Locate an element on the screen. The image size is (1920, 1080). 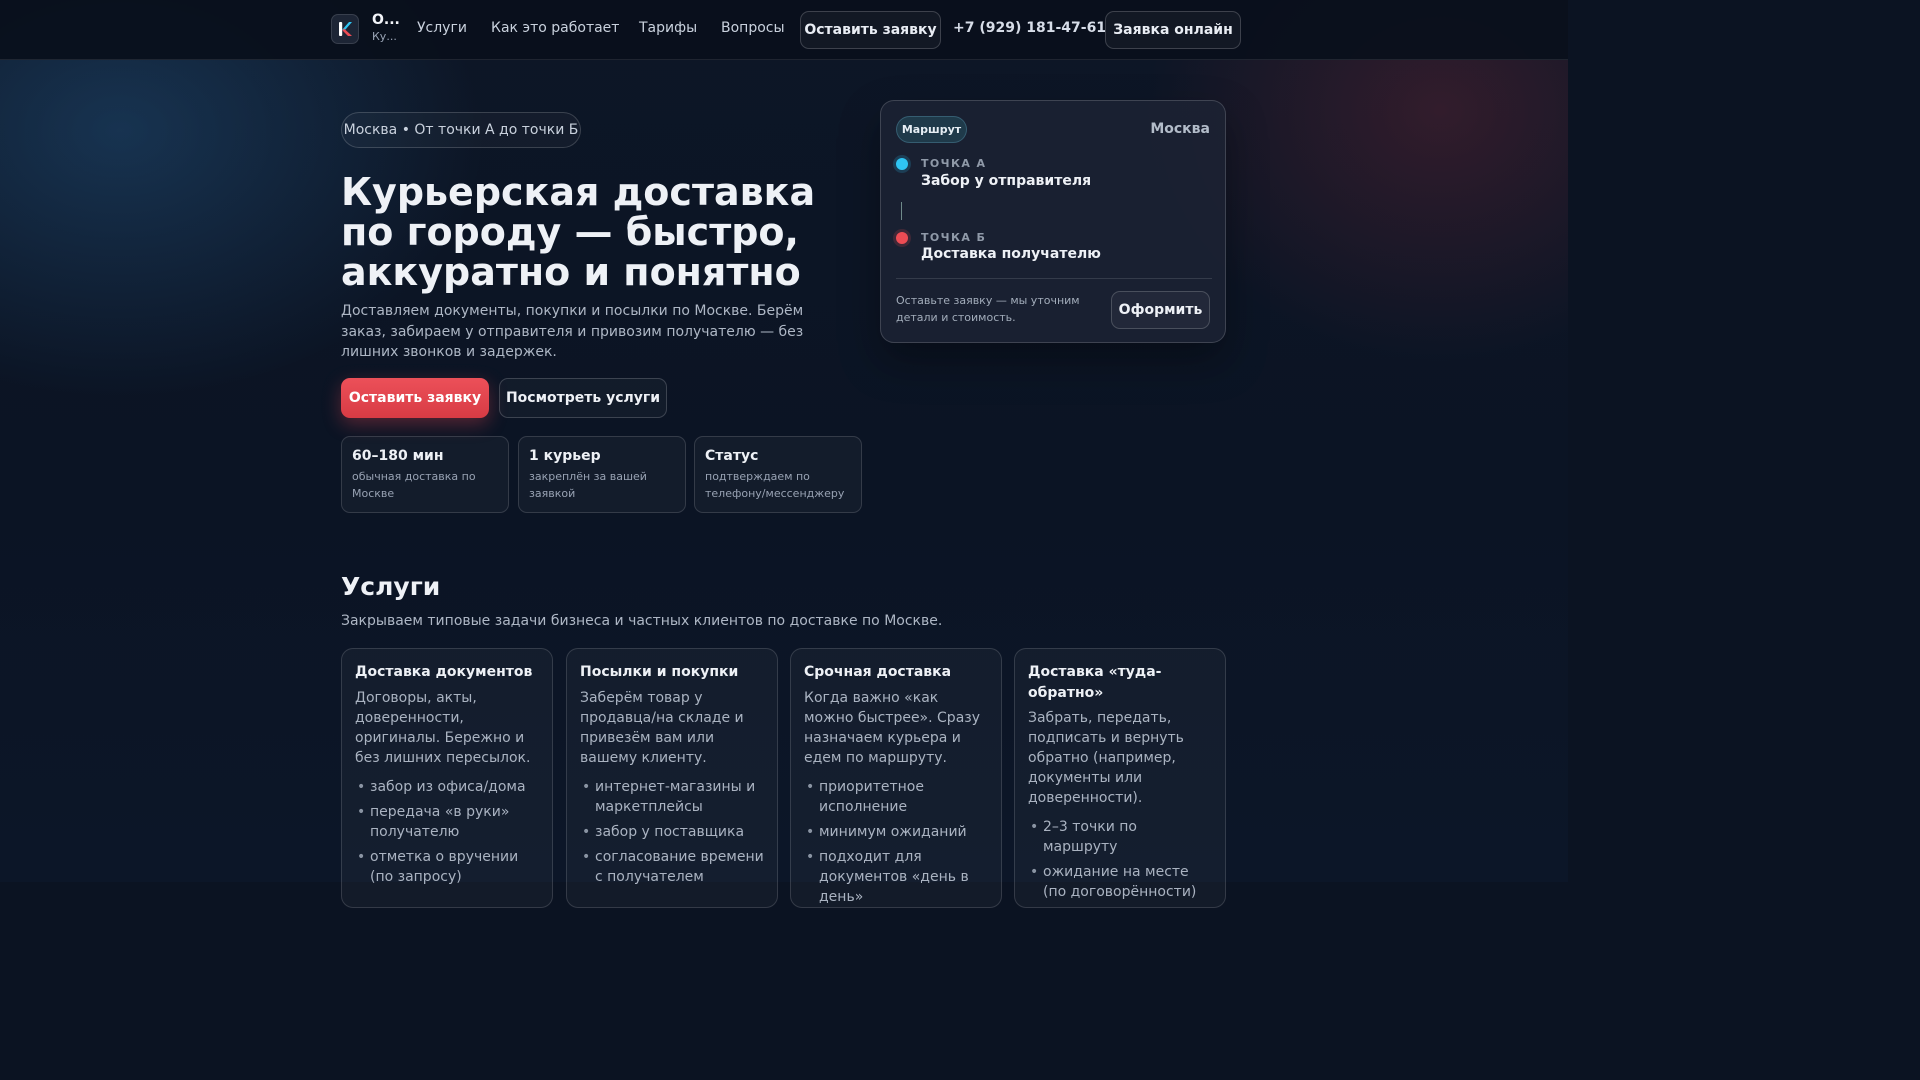
route-city: Москва is located at coordinates (1180, 129).